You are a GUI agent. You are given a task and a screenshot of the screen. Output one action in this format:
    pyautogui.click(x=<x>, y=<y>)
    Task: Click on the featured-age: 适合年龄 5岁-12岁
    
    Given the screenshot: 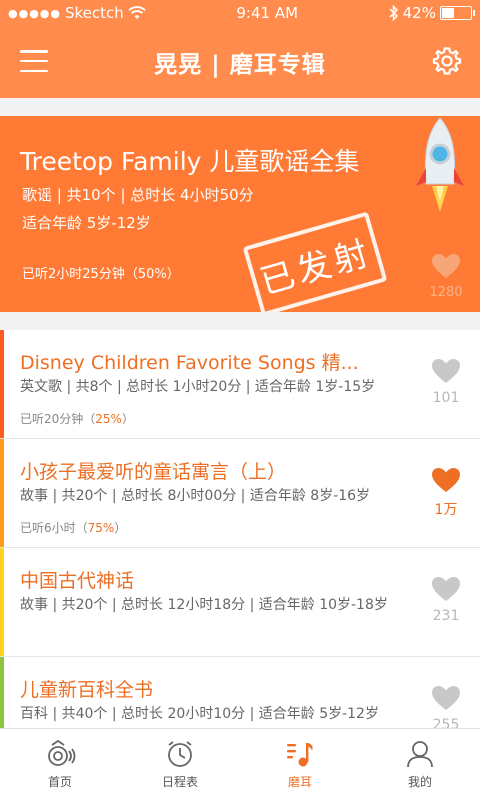 What is the action you would take?
    pyautogui.click(x=86, y=223)
    